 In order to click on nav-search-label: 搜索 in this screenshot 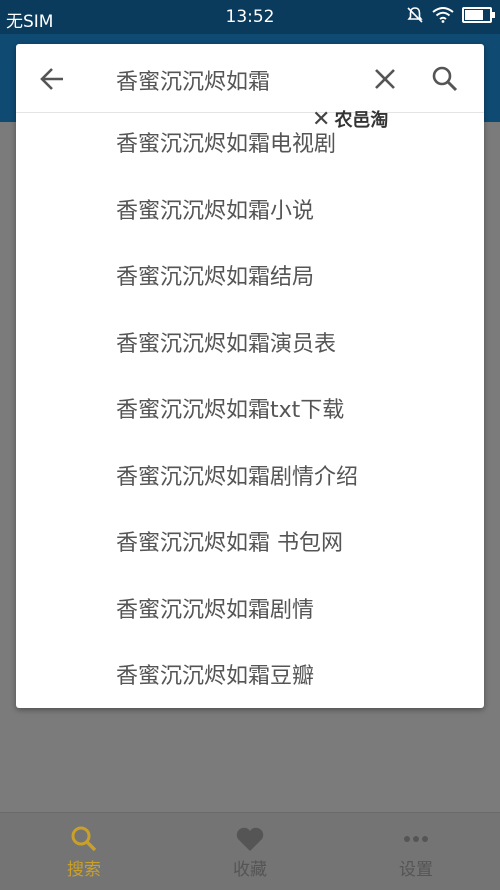, I will do `click(84, 870)`.